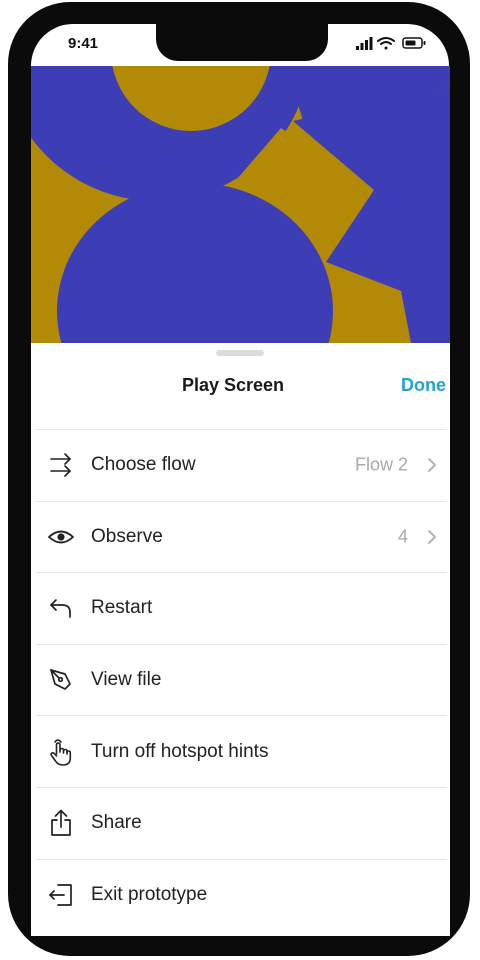 The image size is (480, 960). I want to click on menu-item-restart: Restart, so click(241, 609).